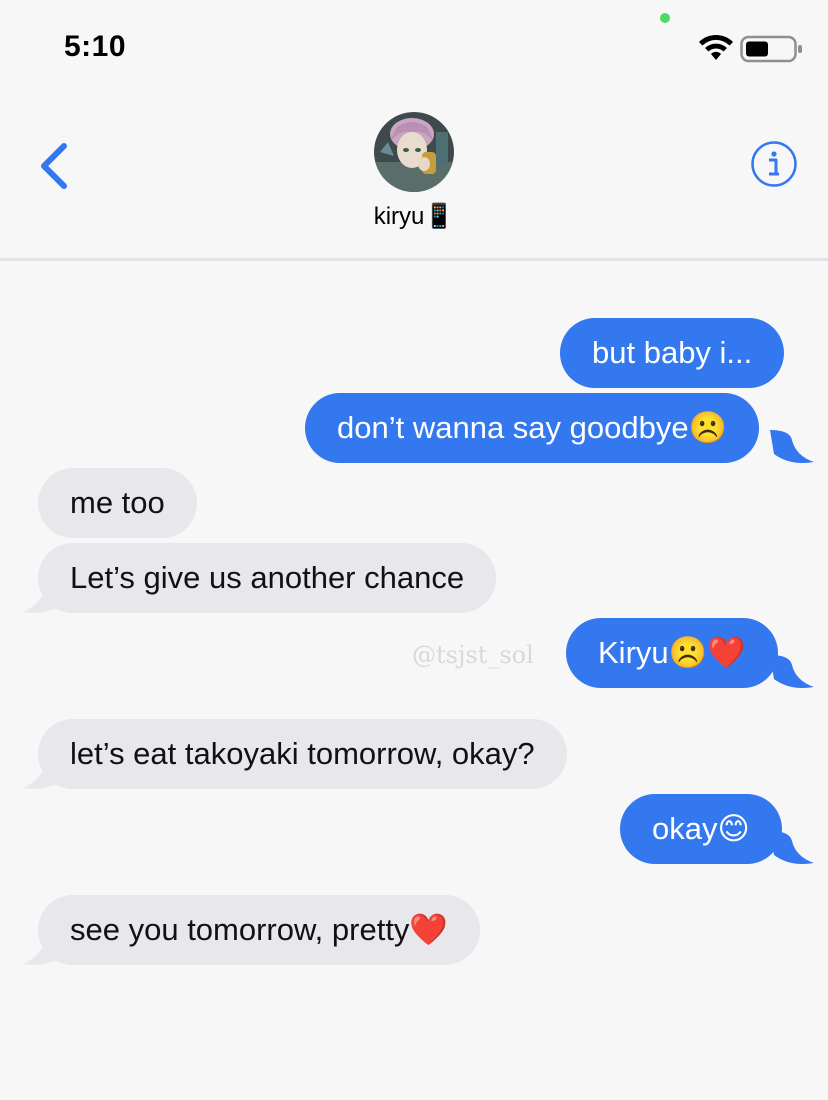 The height and width of the screenshot is (1100, 828). I want to click on message-text: okay😊, so click(701, 828).